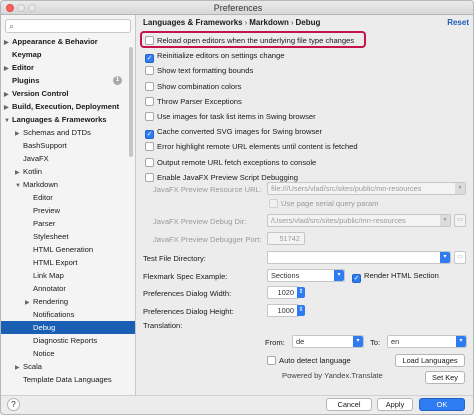 Image resolution: width=474 pixels, height=415 pixels. Describe the element at coordinates (21, 8) in the screenshot. I see `minimize-window-button` at that location.